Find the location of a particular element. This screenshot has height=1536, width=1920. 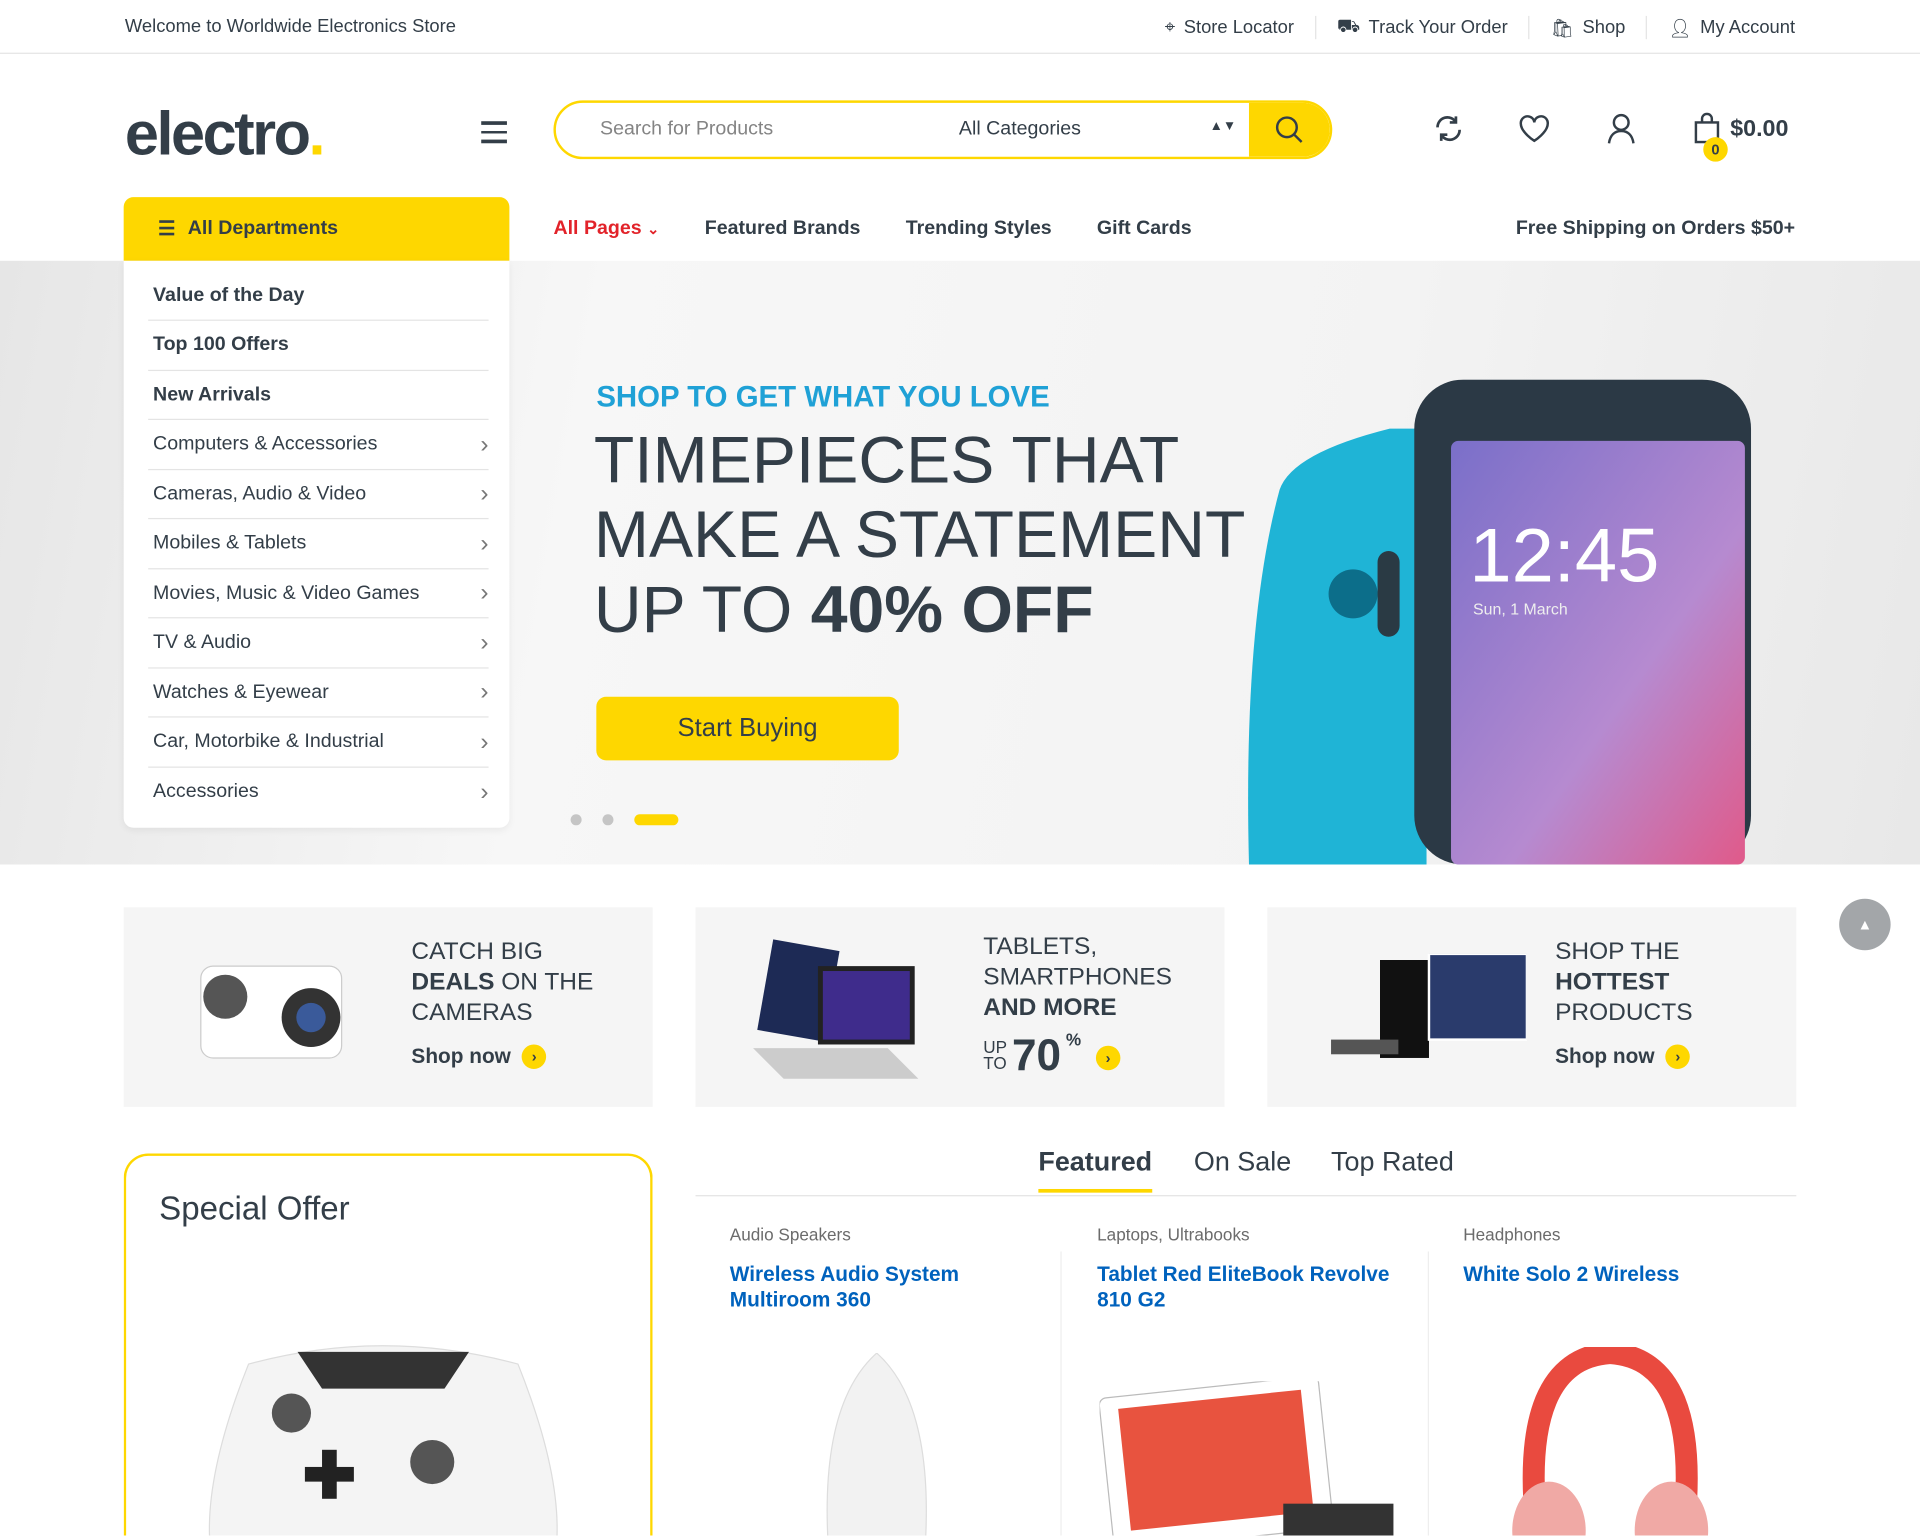

product-title: White Solo 2 Wireless is located at coordinates (1571, 1274).